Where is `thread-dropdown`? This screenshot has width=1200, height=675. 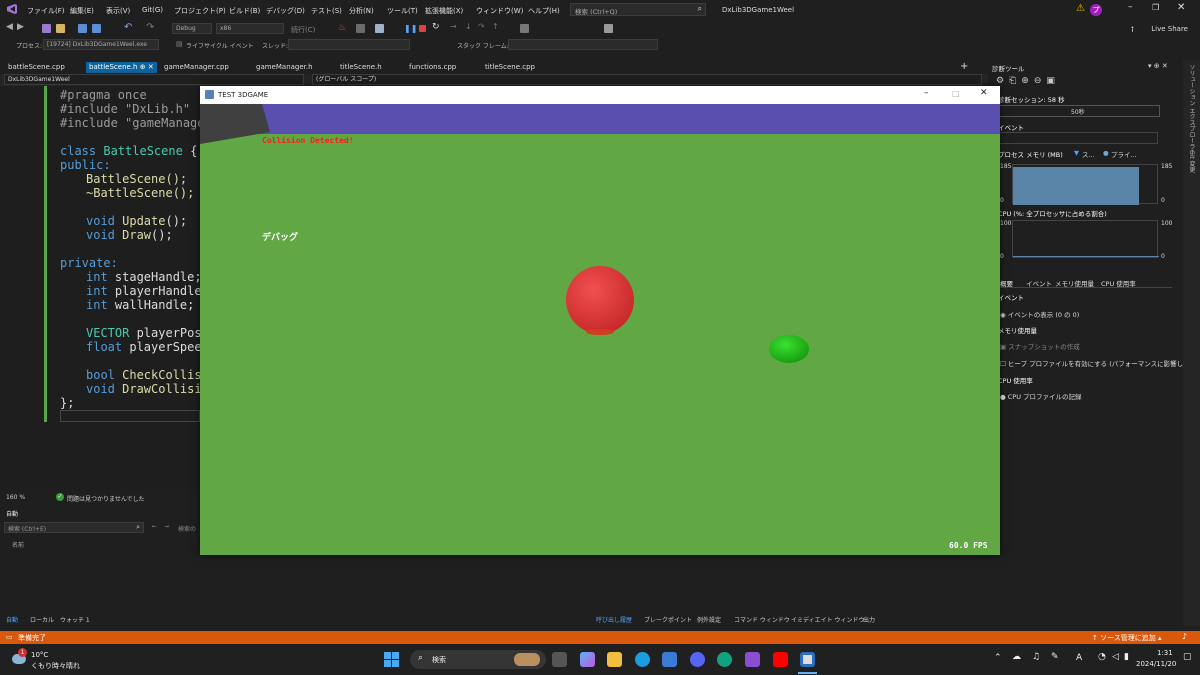
thread-dropdown is located at coordinates (349, 44).